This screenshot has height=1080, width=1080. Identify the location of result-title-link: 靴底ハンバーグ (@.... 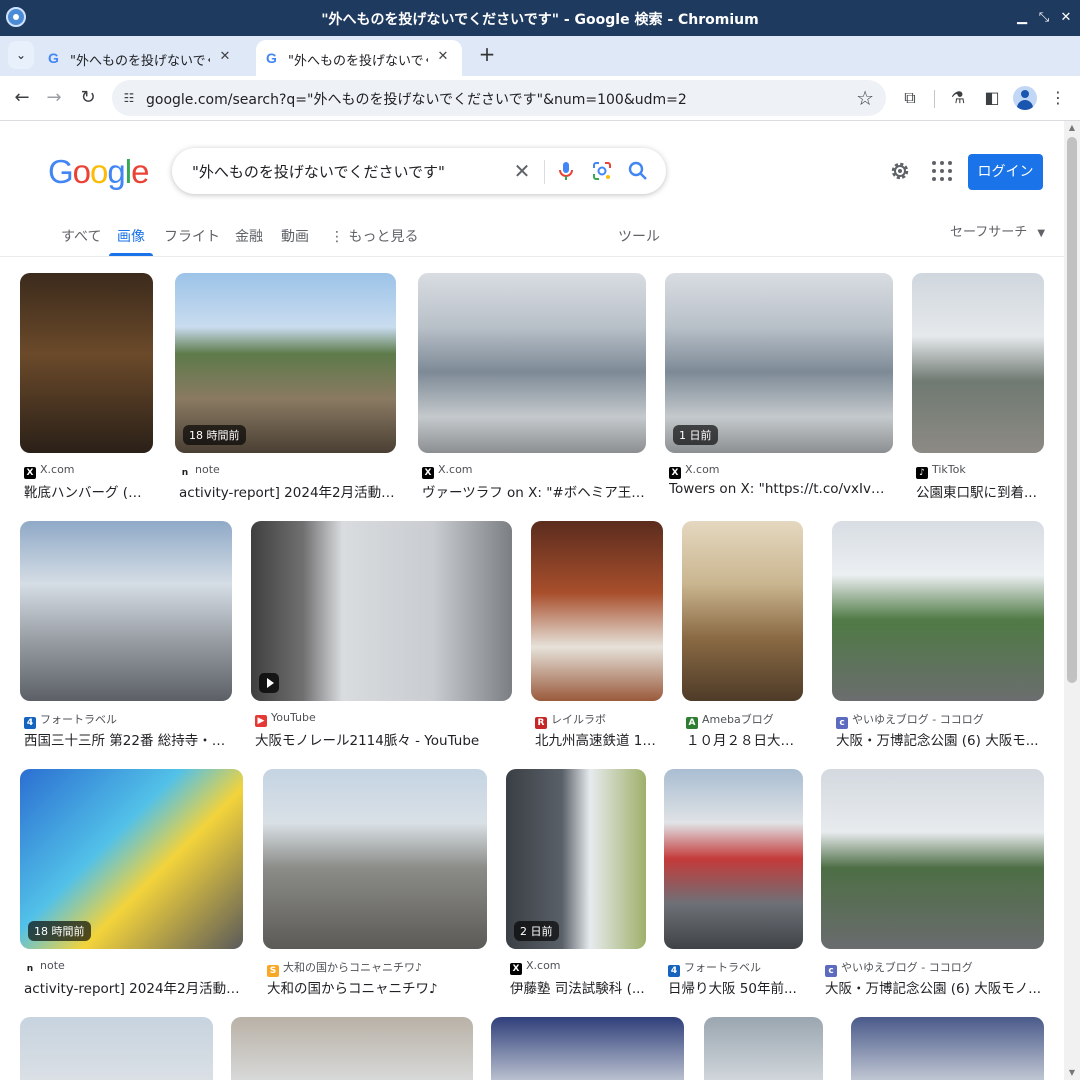
(88, 491).